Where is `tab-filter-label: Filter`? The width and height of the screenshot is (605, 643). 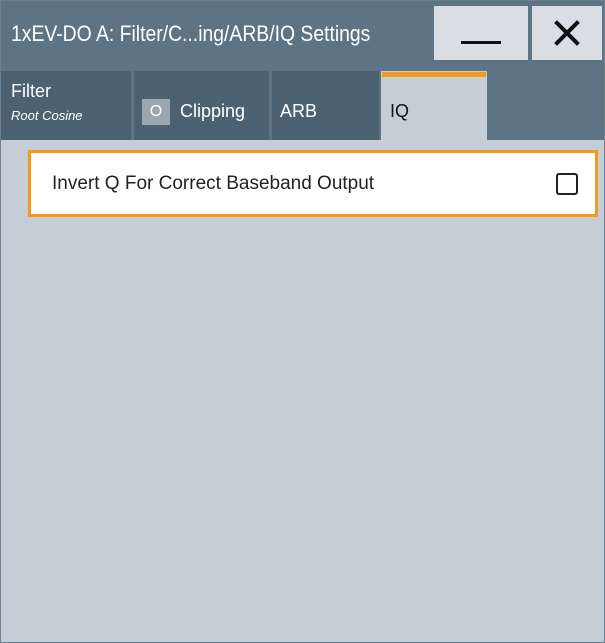
tab-filter-label: Filter is located at coordinates (31, 91).